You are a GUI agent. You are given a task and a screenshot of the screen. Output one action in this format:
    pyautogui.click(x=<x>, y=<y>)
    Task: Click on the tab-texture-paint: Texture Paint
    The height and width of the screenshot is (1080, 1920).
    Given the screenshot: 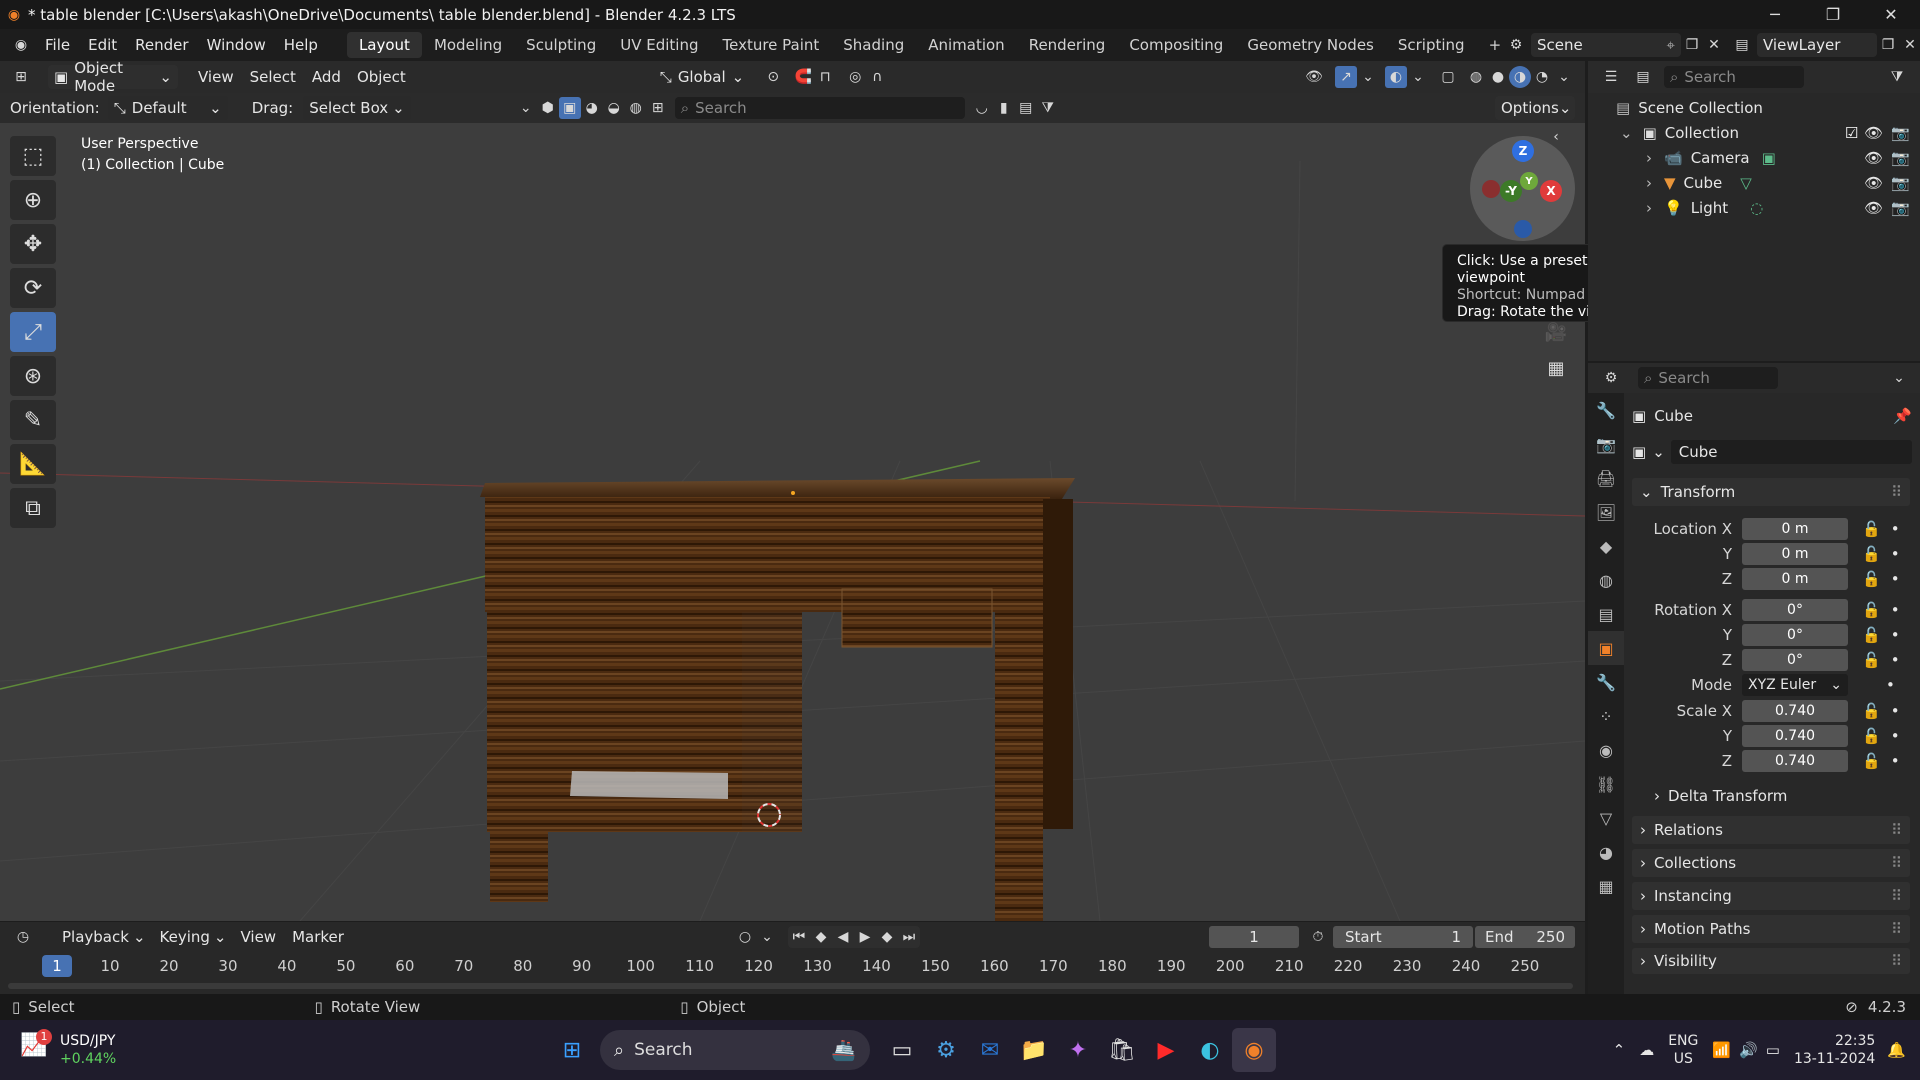 What is the action you would take?
    pyautogui.click(x=770, y=45)
    